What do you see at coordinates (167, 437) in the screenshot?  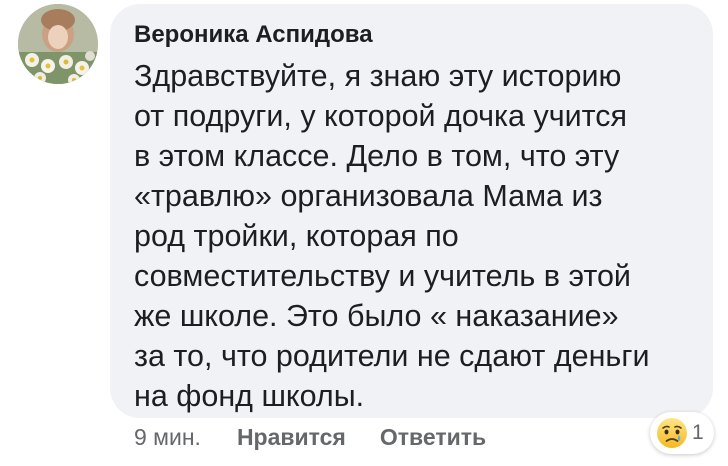 I see `comment-time: 9 мин.` at bounding box center [167, 437].